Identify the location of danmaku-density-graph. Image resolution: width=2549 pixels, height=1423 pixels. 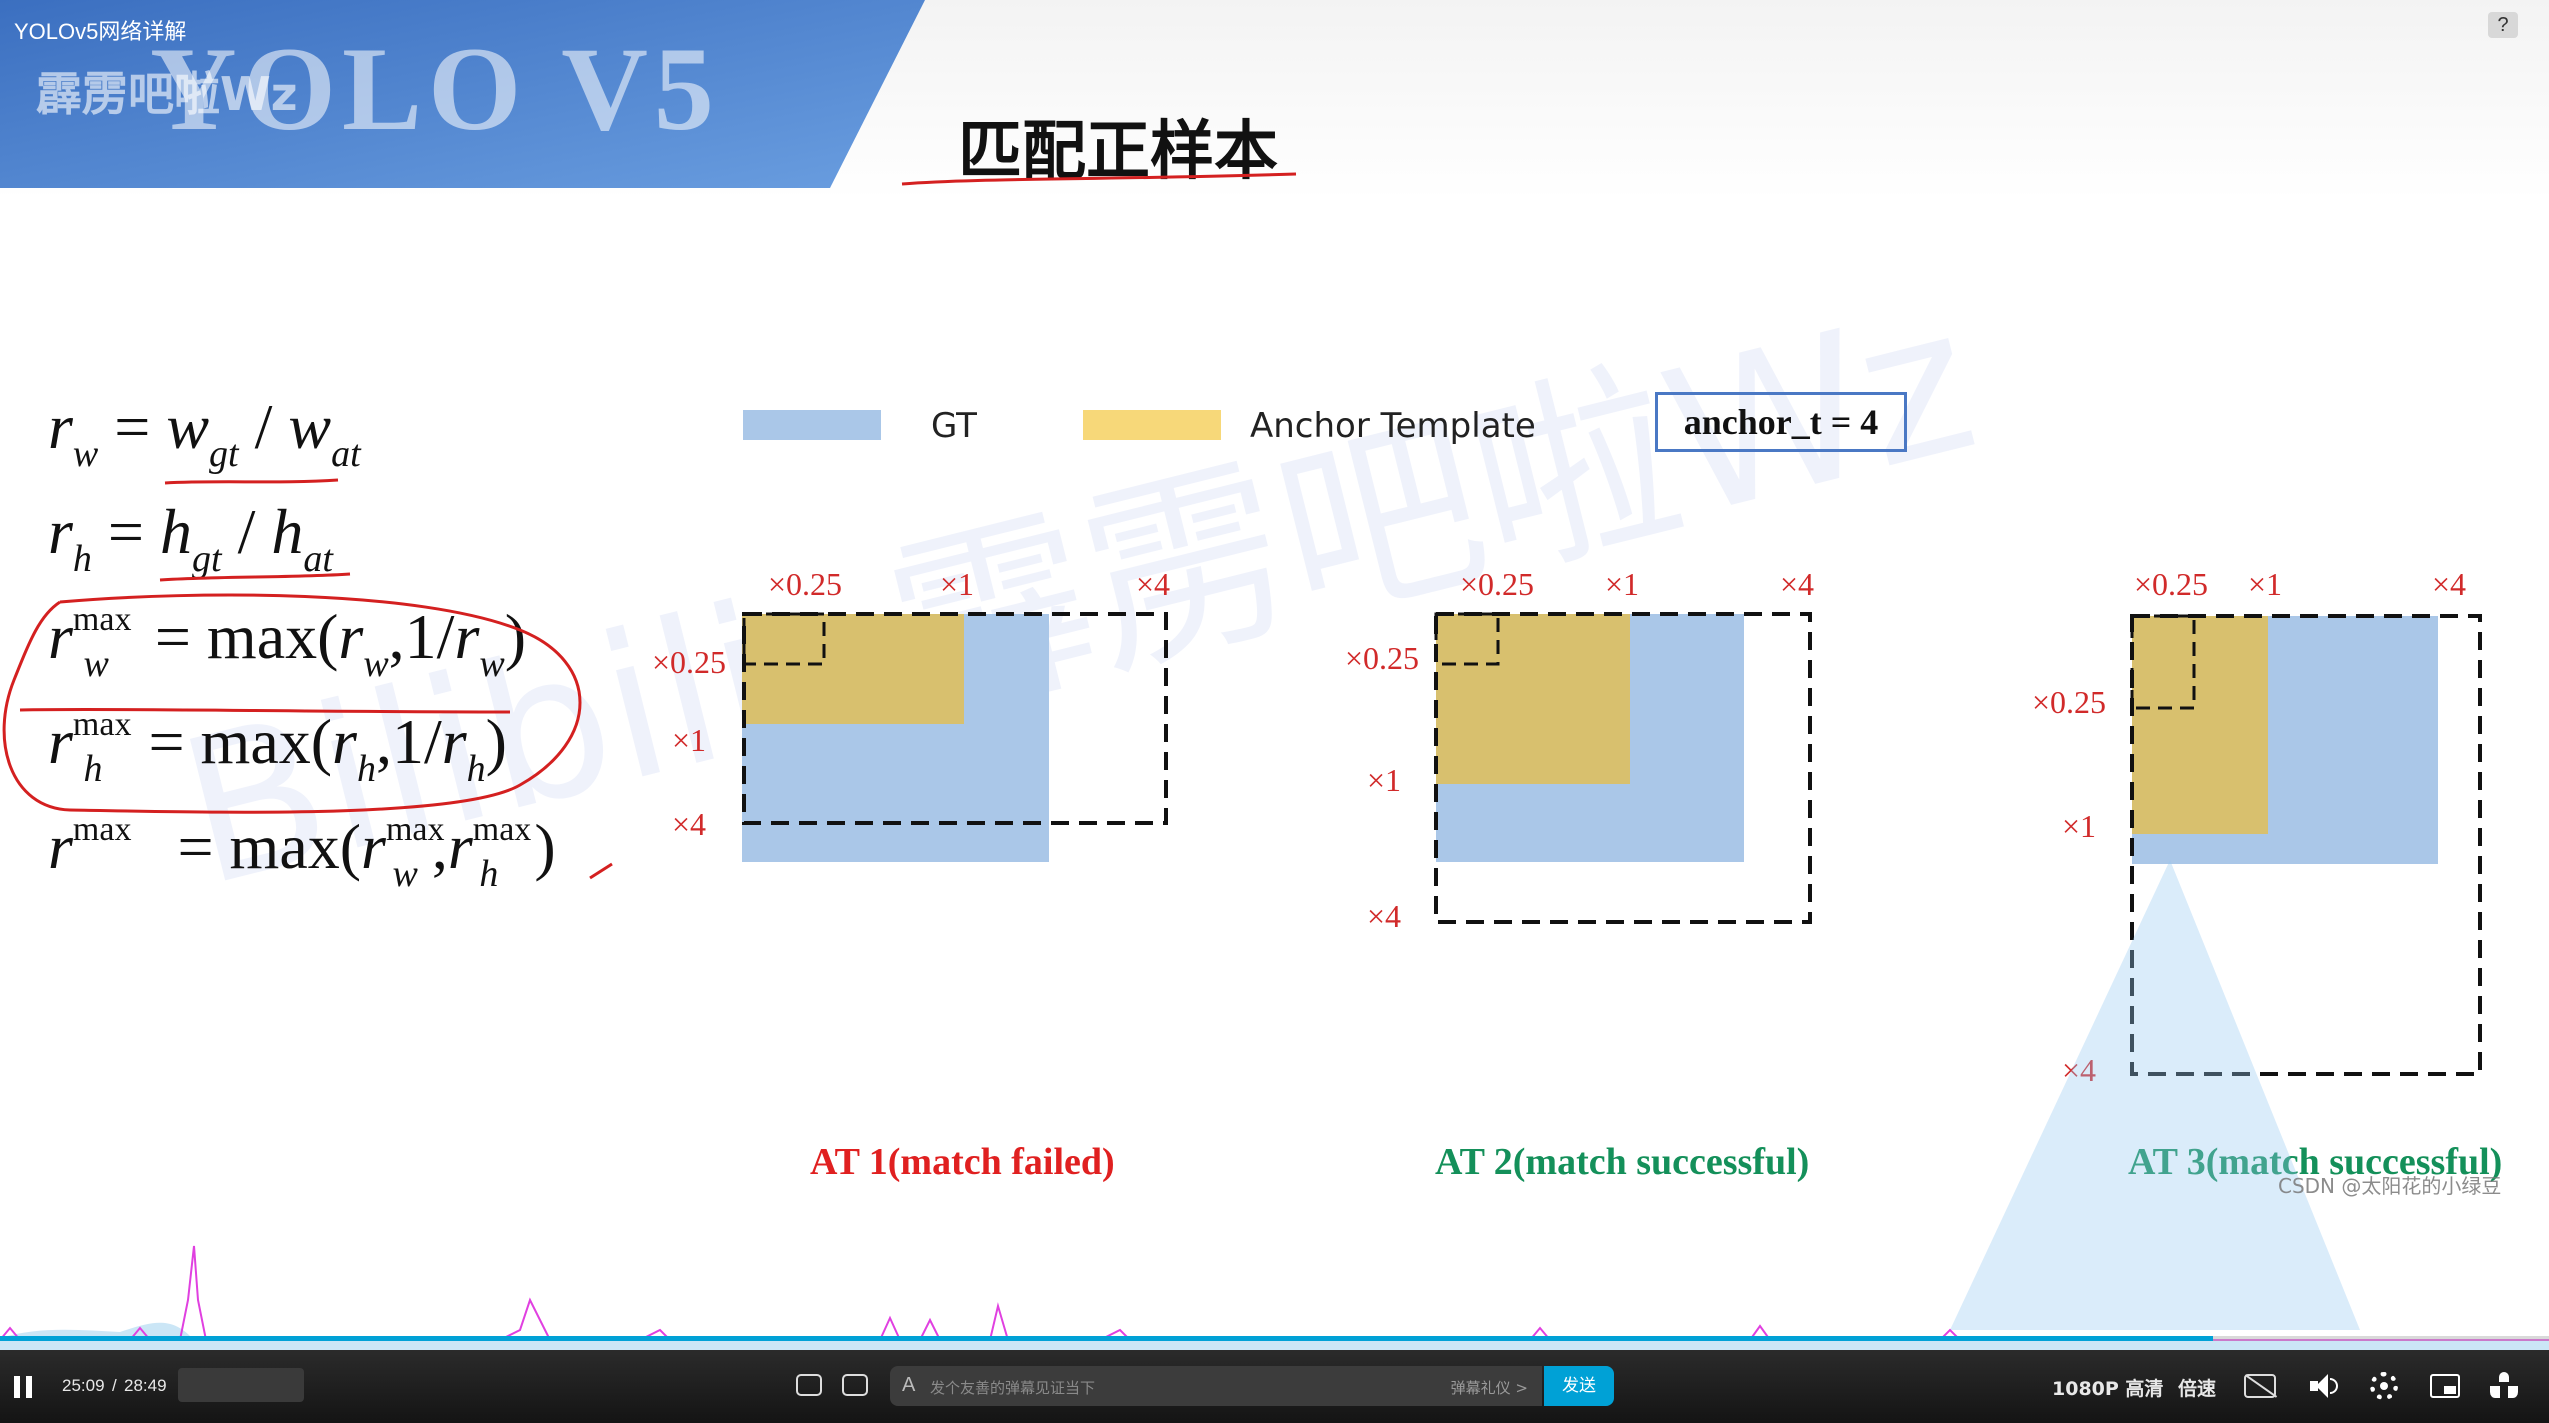
(1274, 1297).